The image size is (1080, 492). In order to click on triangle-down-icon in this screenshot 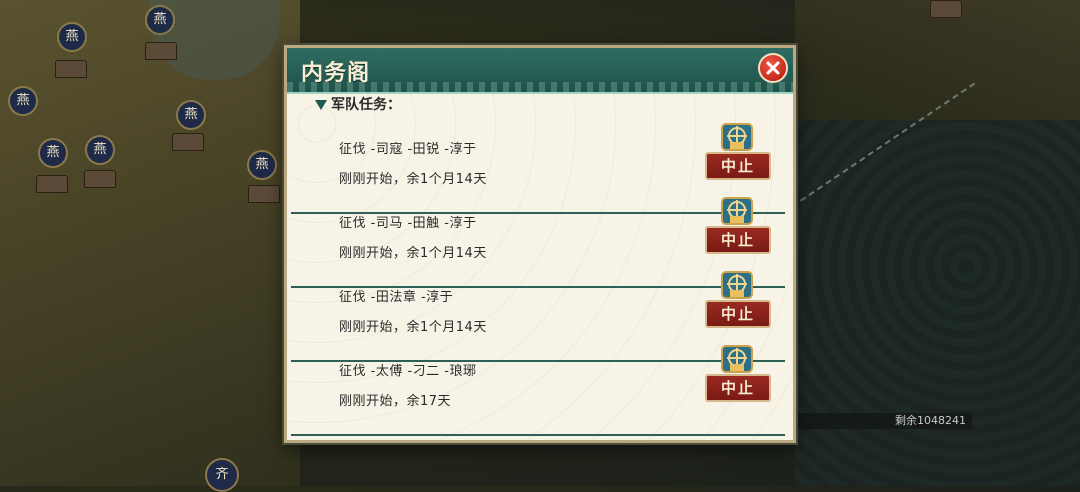, I will do `click(321, 105)`.